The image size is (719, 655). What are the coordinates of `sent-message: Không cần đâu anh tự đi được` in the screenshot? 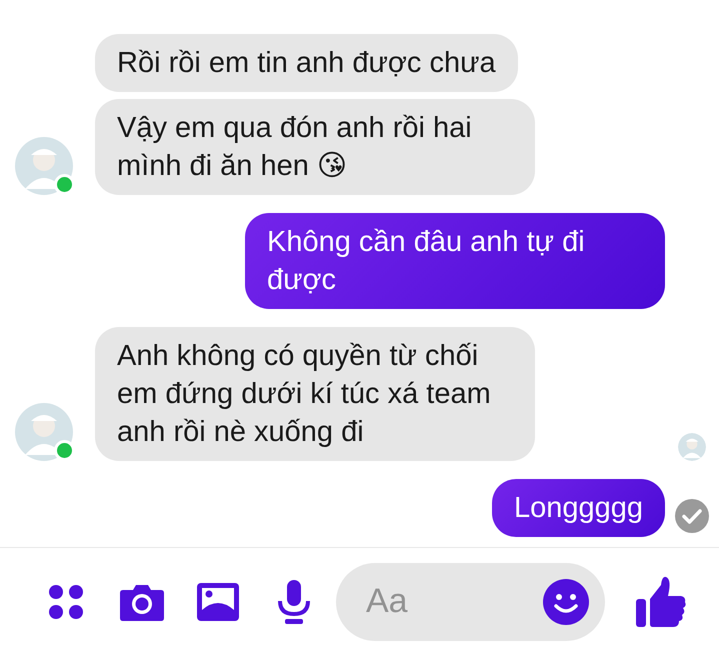 It's located at (455, 261).